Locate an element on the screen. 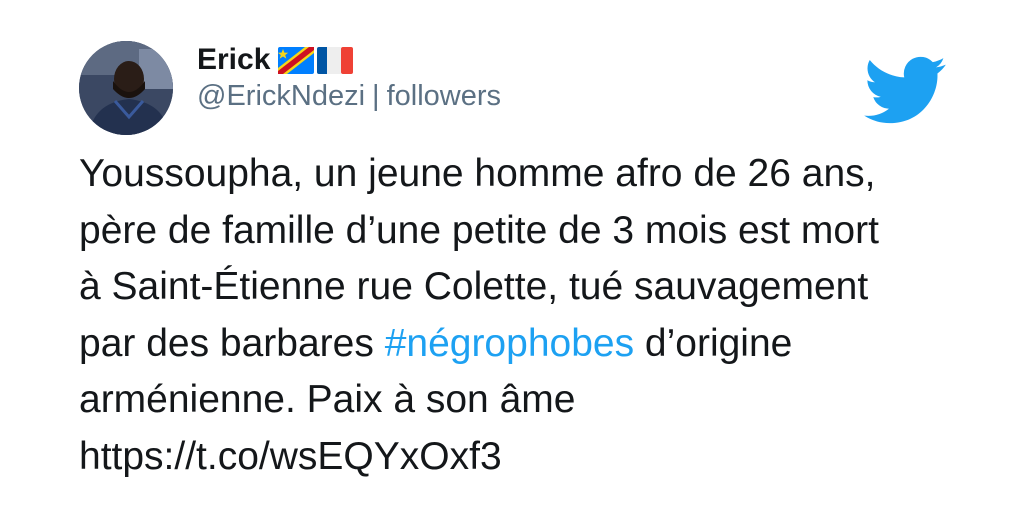  author-name-row: Erick is located at coordinates (275, 60).